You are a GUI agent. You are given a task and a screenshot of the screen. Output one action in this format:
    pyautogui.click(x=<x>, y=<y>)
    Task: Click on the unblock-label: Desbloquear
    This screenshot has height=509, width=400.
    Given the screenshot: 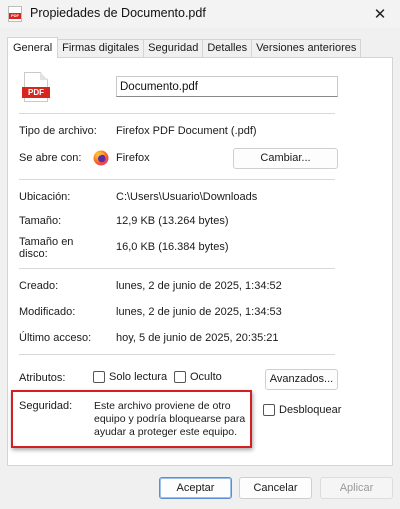 What is the action you would take?
    pyautogui.click(x=310, y=410)
    